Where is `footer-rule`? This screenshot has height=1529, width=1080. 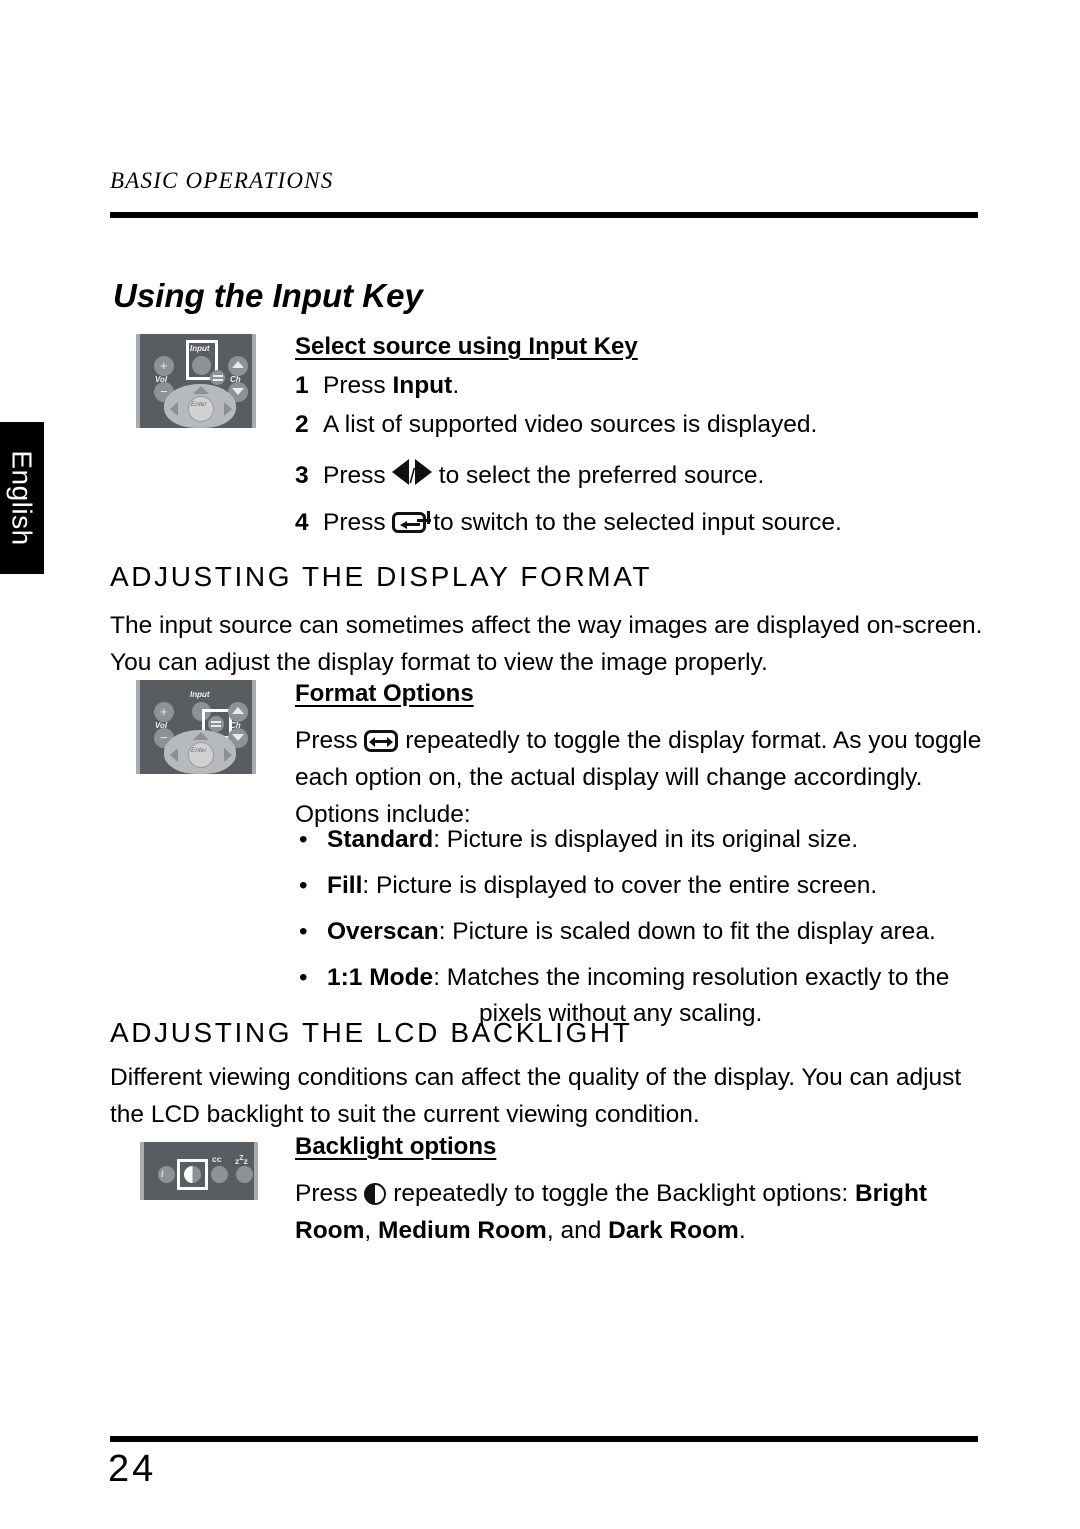
footer-rule is located at coordinates (544, 1439).